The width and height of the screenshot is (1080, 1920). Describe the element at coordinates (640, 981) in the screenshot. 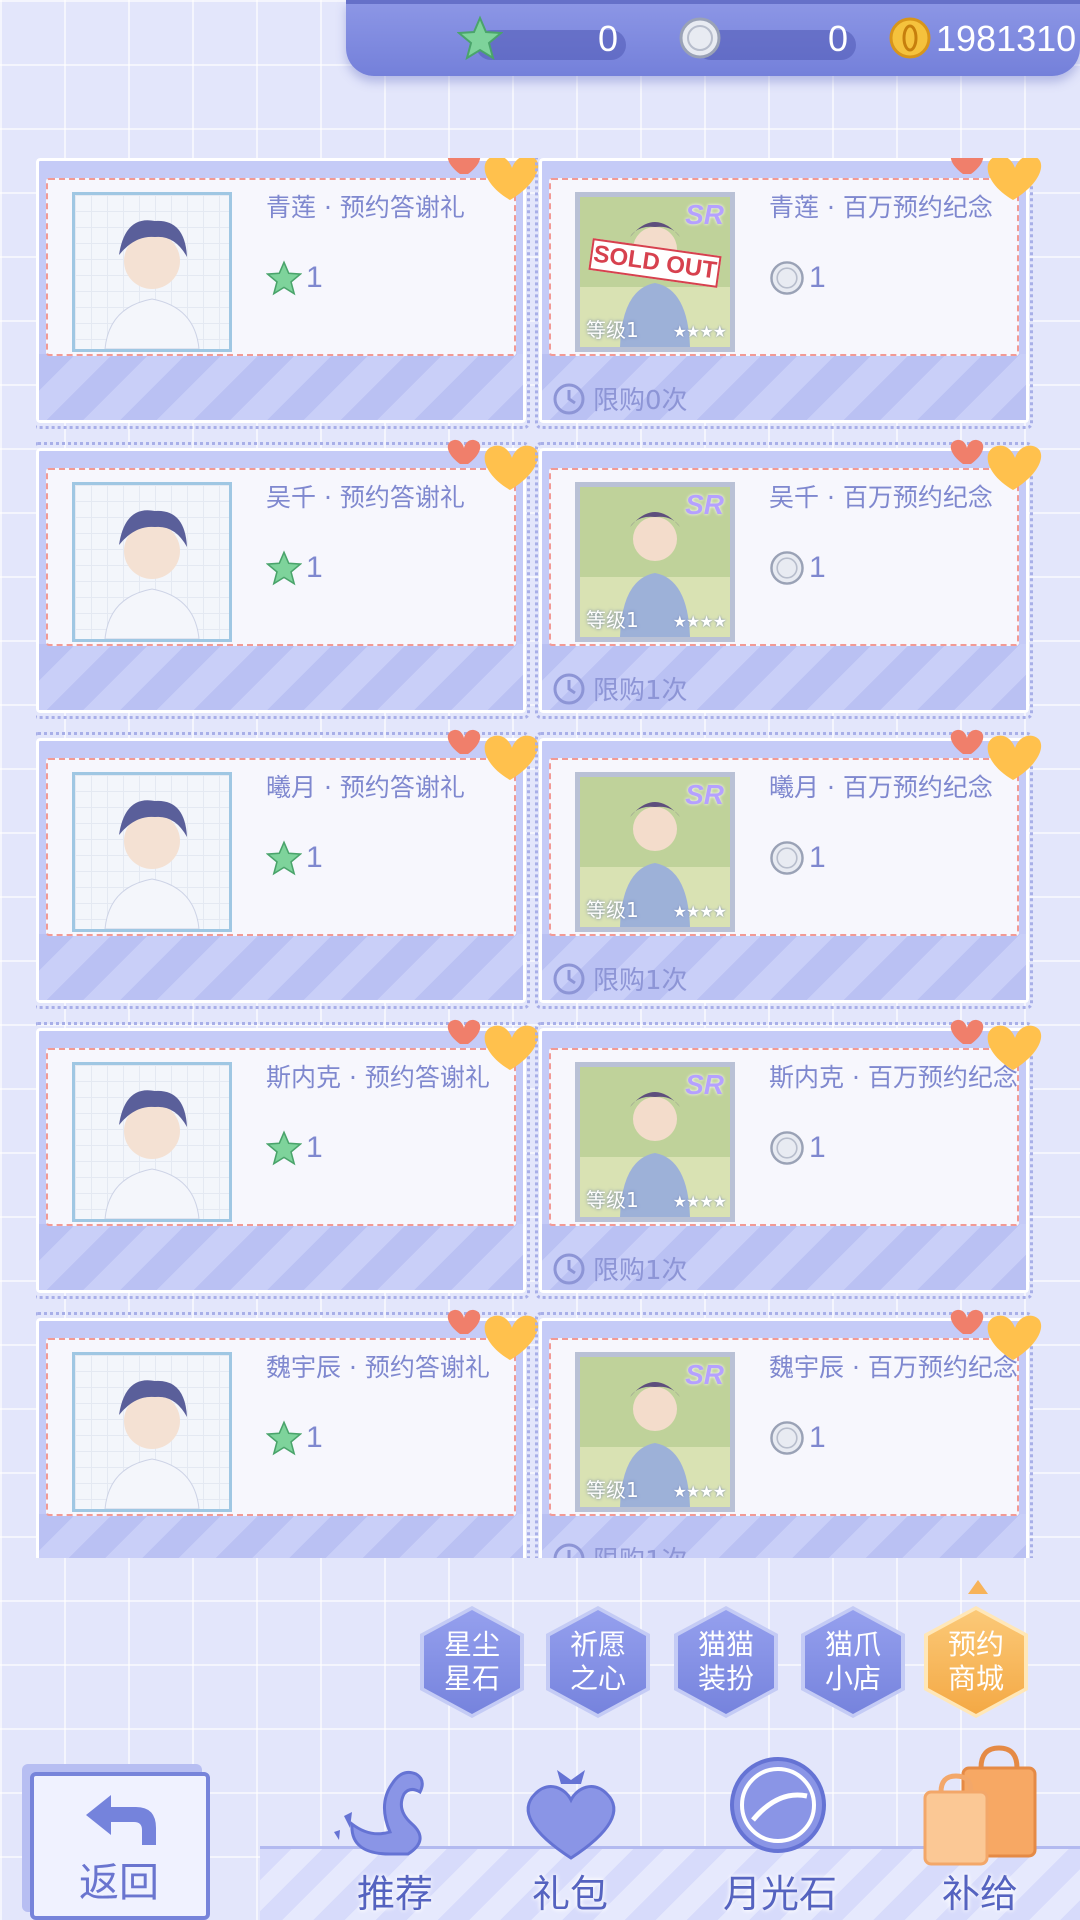

I see `purchase-limit-text: 限购1次` at that location.